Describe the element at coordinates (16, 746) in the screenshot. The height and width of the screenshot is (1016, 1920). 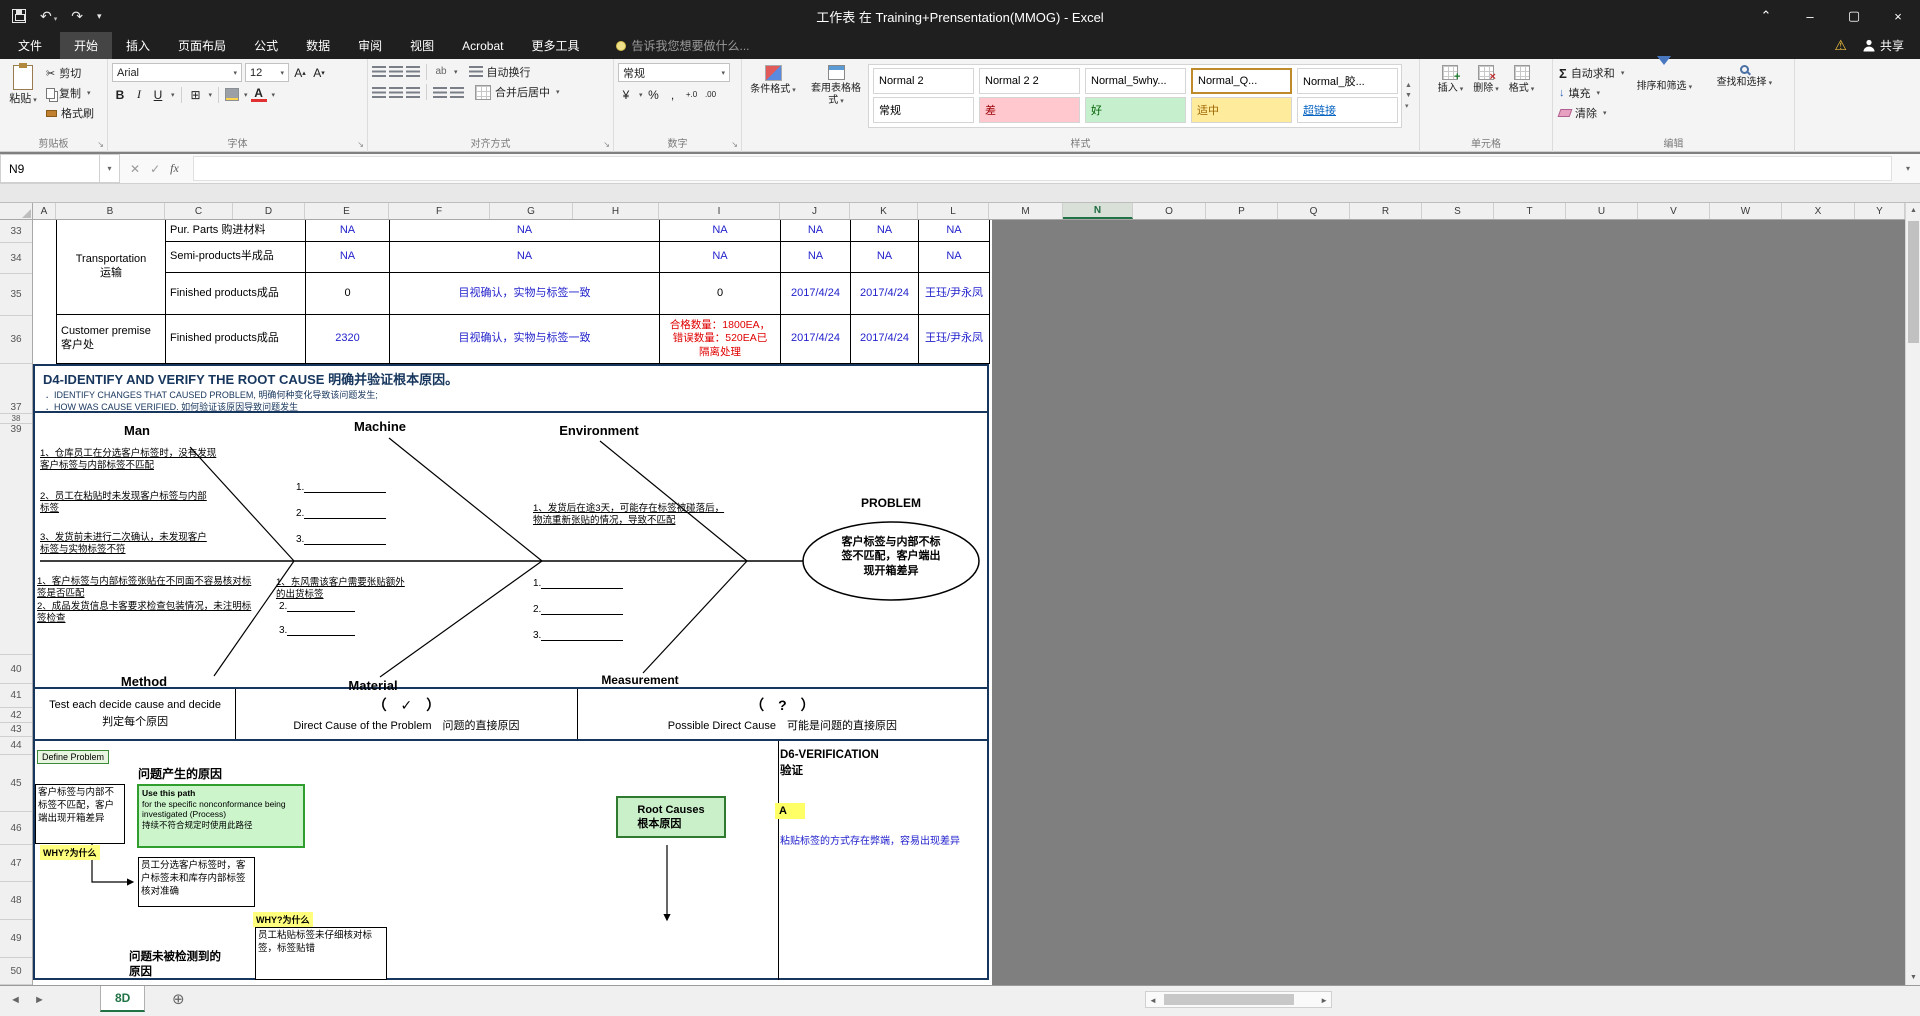
I see `row-header-44: 44` at that location.